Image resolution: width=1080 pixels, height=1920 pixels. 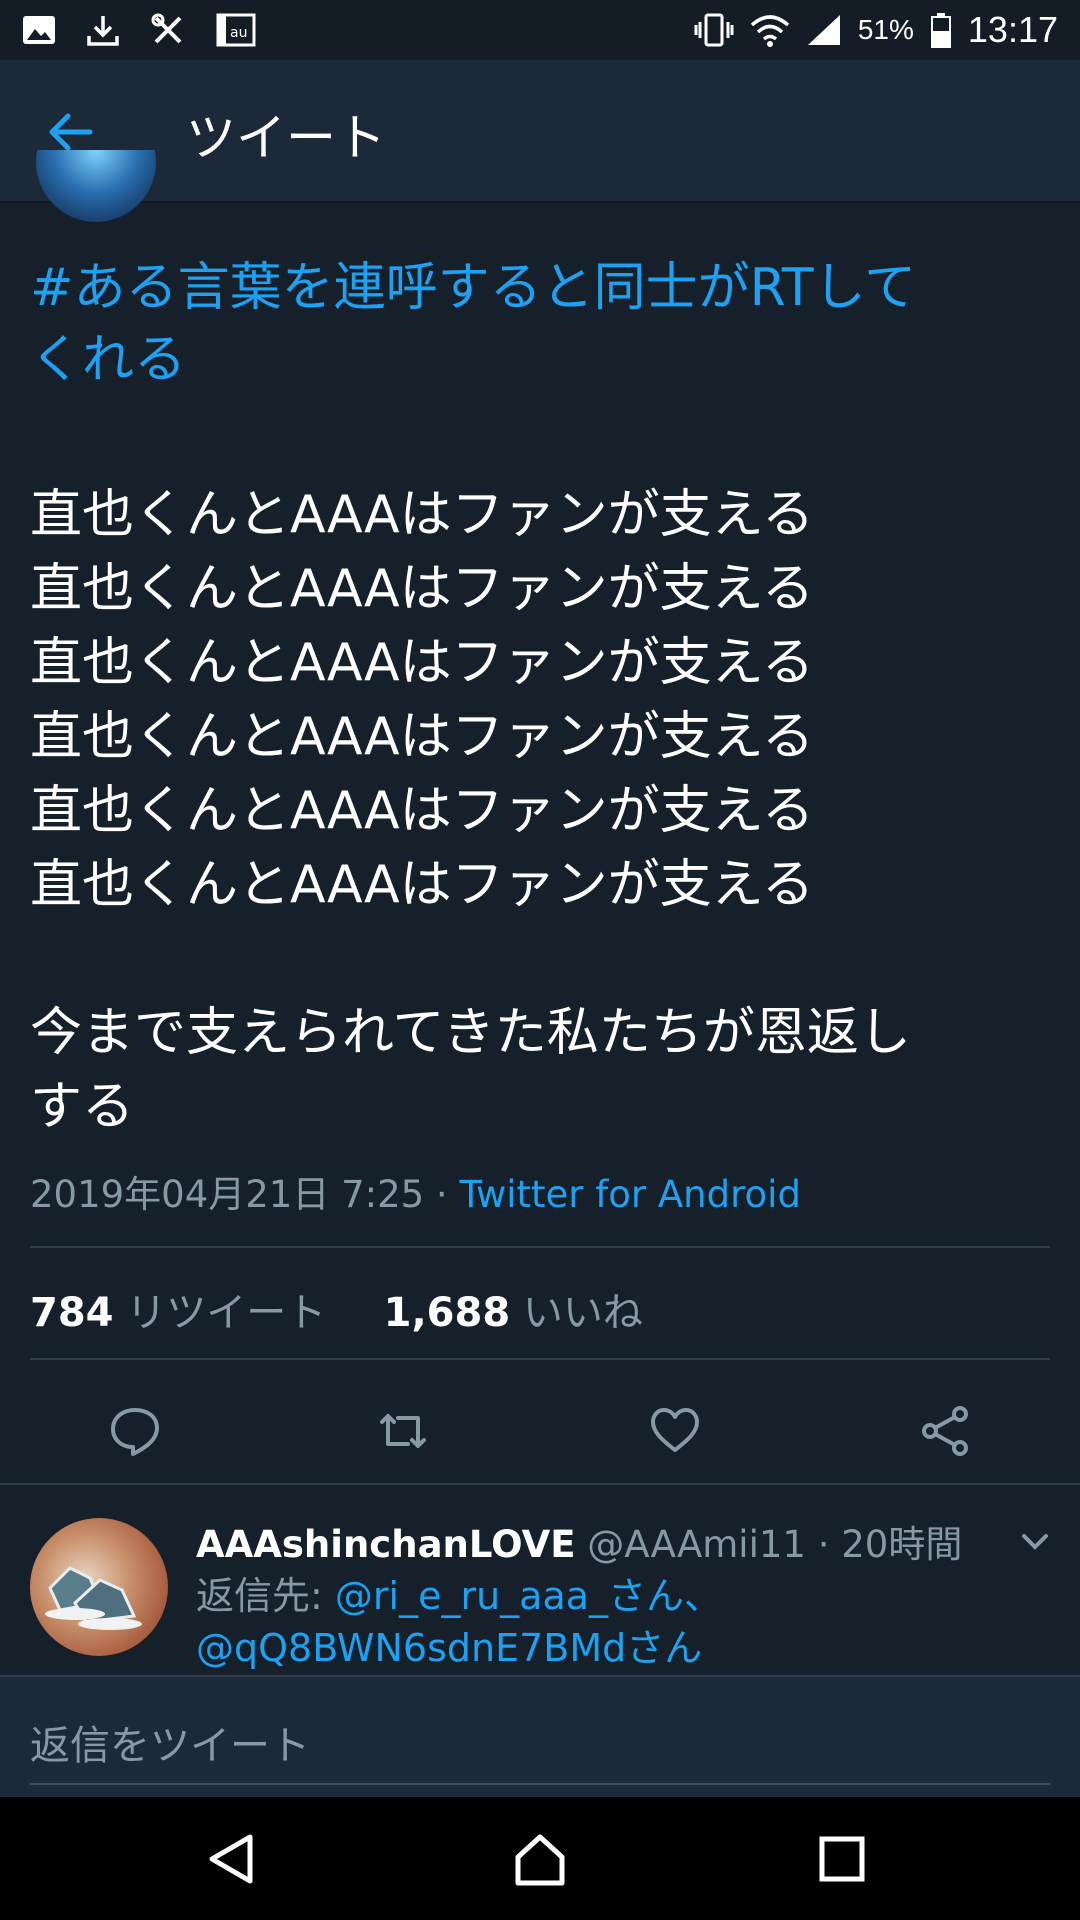 I want to click on svg-text: au, so click(x=238, y=33).